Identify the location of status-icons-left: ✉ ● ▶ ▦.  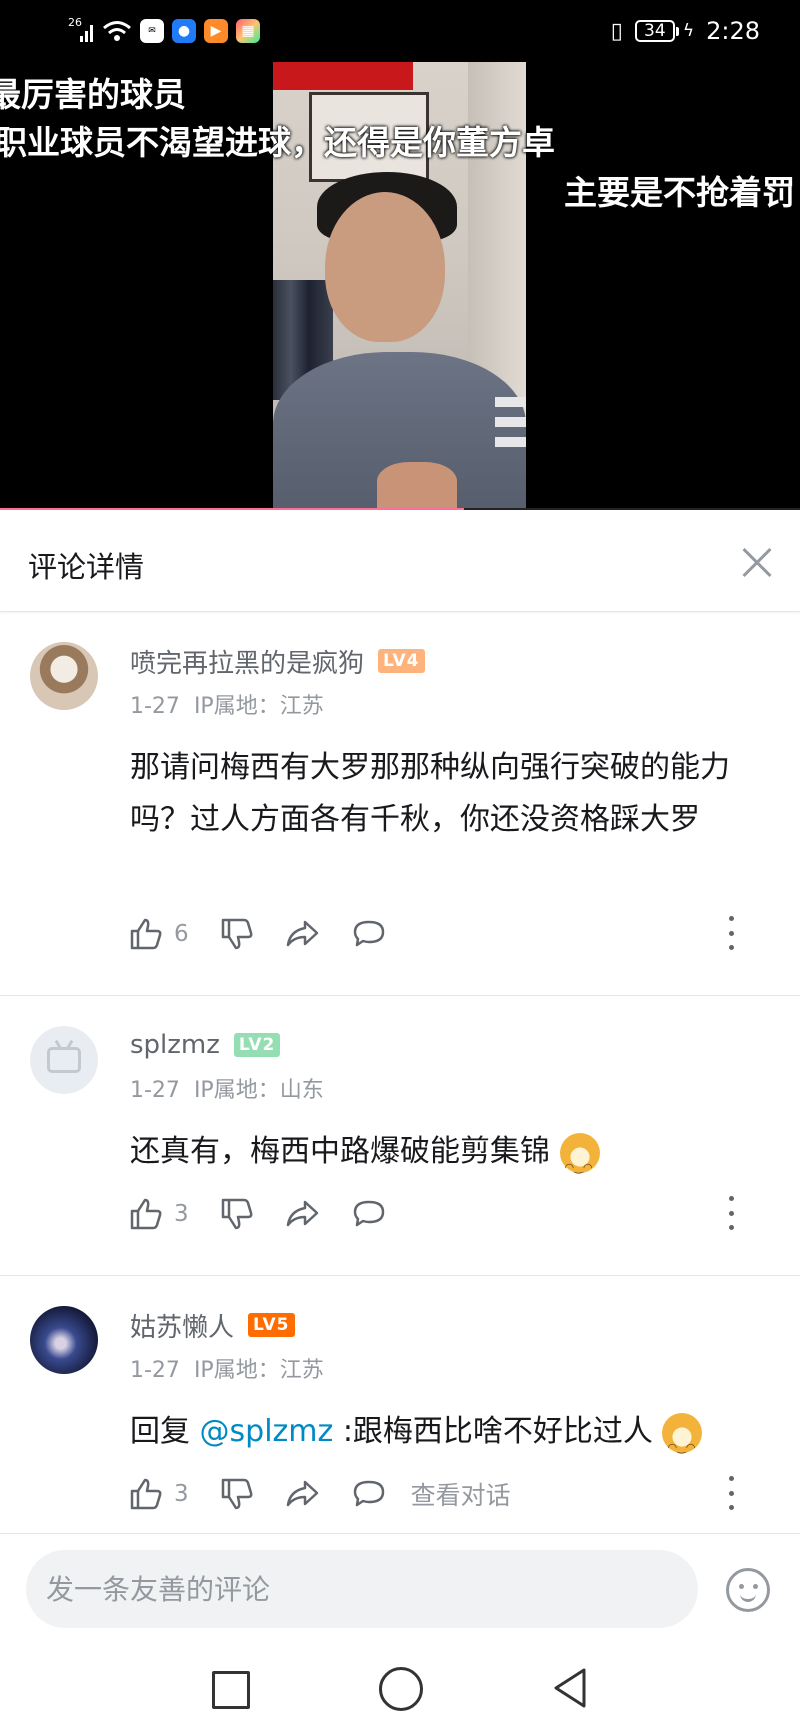
(163, 31).